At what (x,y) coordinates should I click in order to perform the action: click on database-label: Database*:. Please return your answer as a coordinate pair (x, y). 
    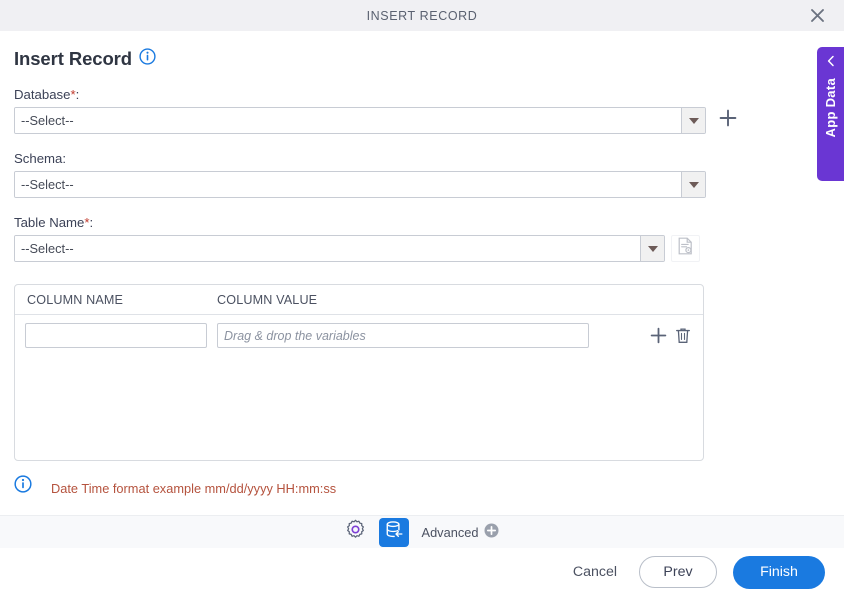
    Looking at the image, I should click on (422, 94).